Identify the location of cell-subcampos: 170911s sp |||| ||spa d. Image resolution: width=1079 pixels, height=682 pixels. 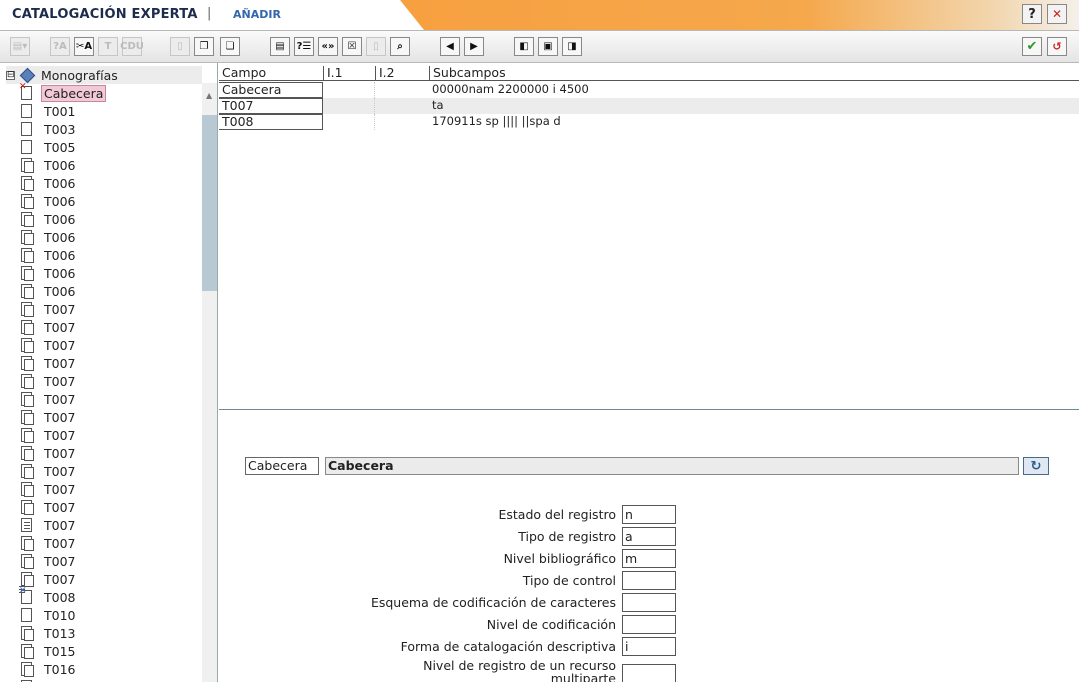
(754, 122).